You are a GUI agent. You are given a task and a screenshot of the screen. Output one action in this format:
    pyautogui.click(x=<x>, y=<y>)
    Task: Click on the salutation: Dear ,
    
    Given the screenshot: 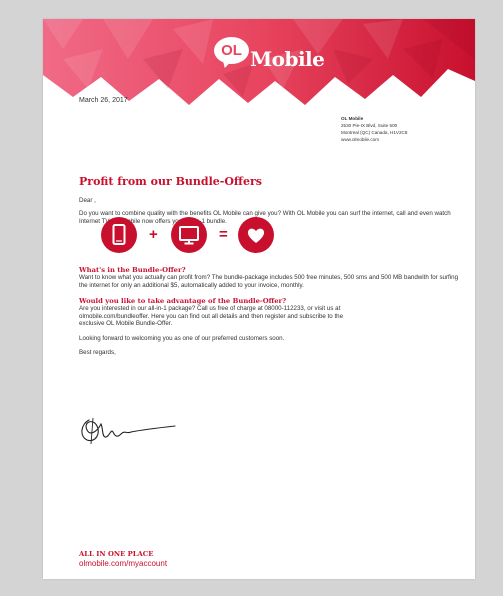 What is the action you would take?
    pyautogui.click(x=87, y=200)
    